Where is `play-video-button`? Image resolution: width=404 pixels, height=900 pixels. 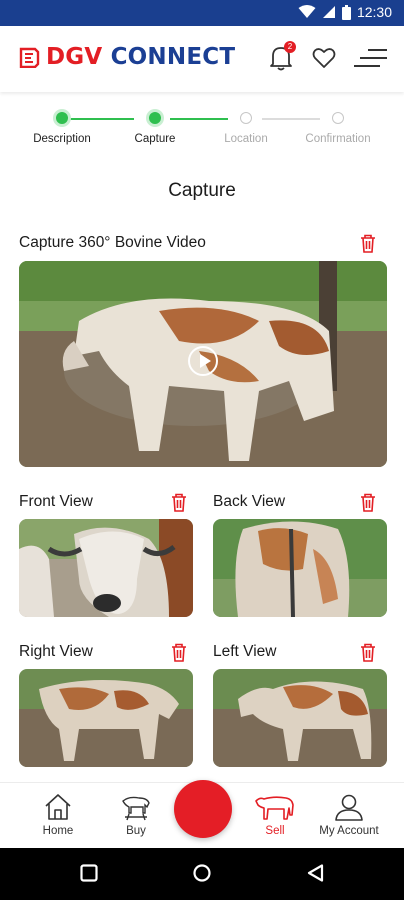 play-video-button is located at coordinates (203, 361).